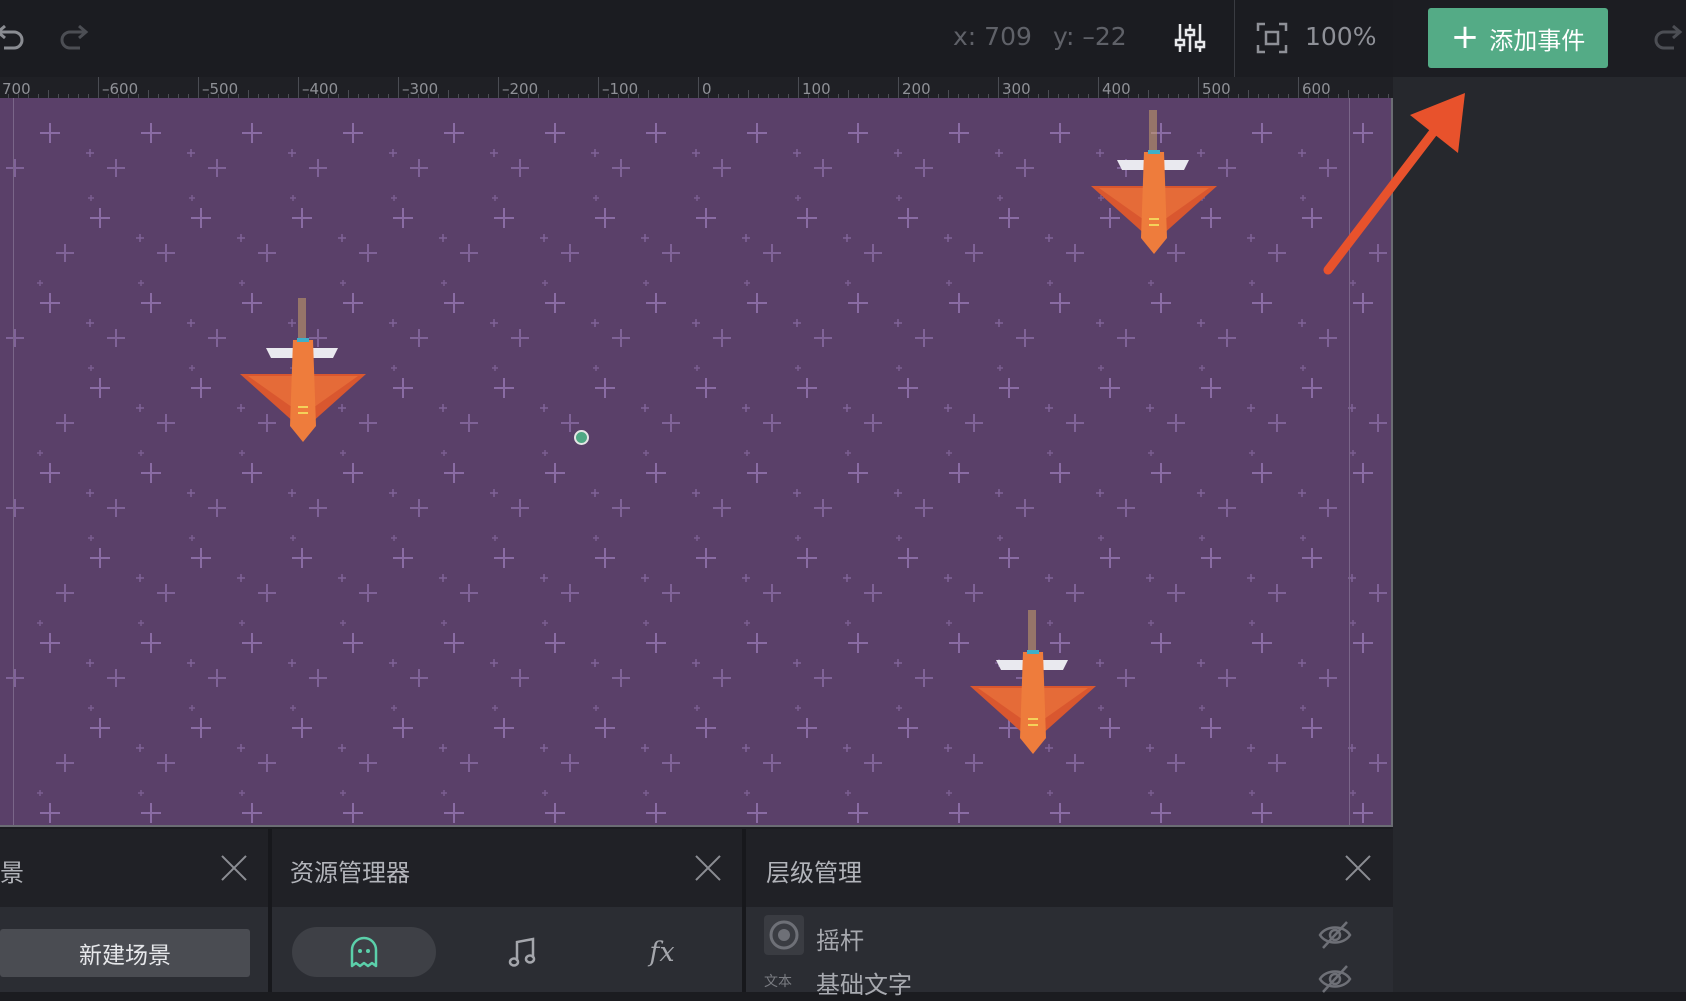  I want to click on resource-panel-title: 资源管理器, so click(350, 873).